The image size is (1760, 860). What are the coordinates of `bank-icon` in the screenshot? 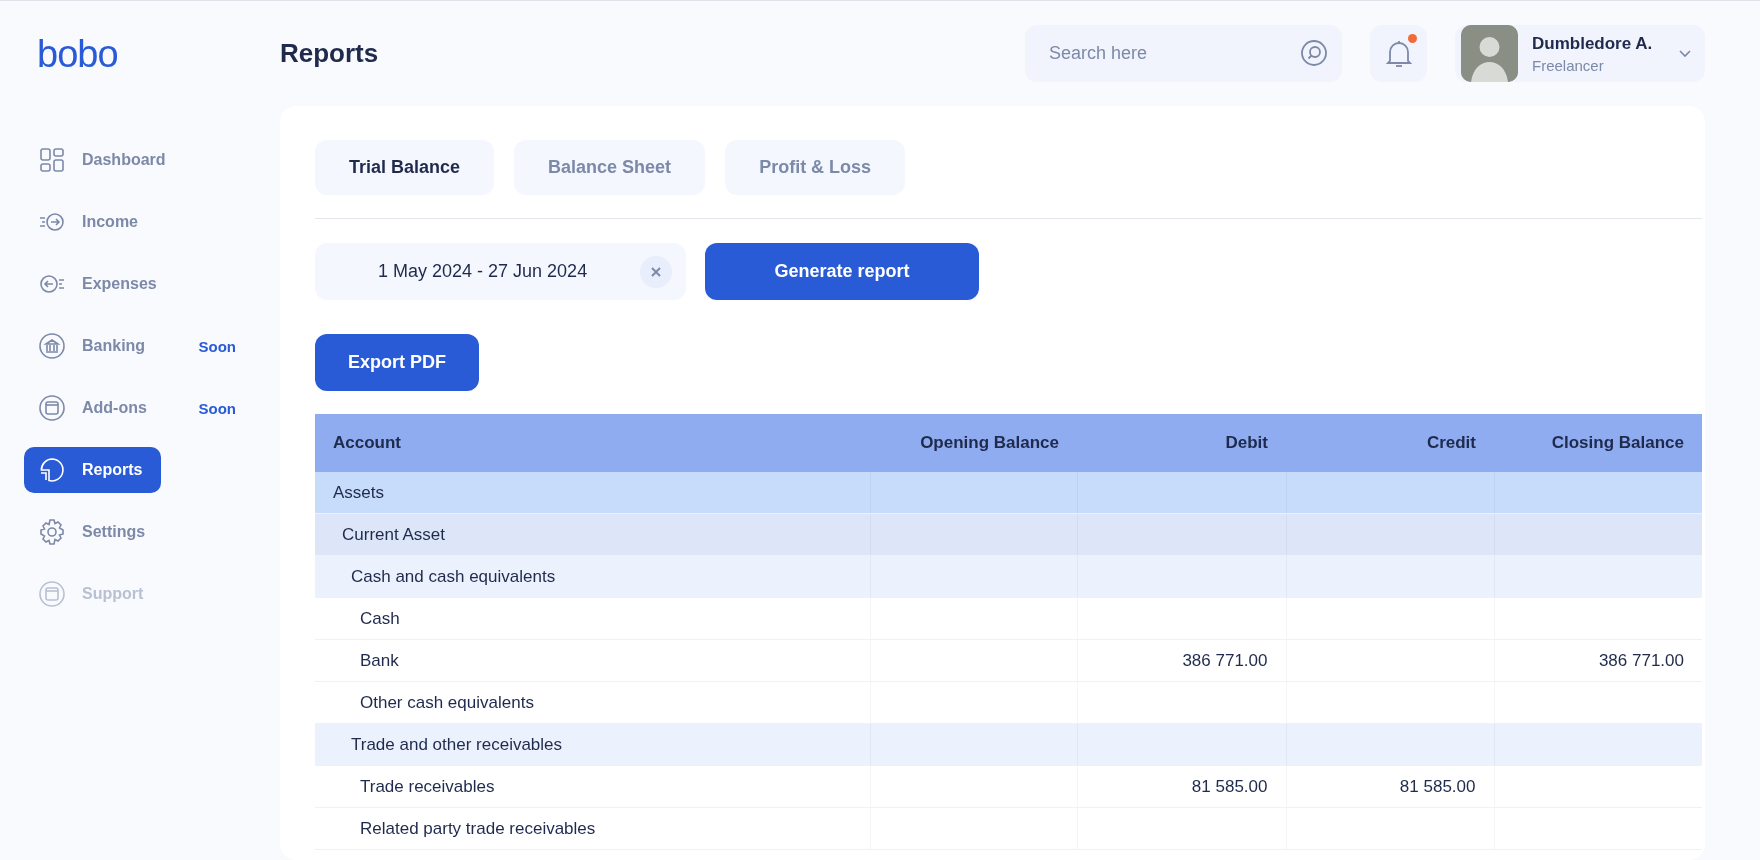 It's located at (52, 346).